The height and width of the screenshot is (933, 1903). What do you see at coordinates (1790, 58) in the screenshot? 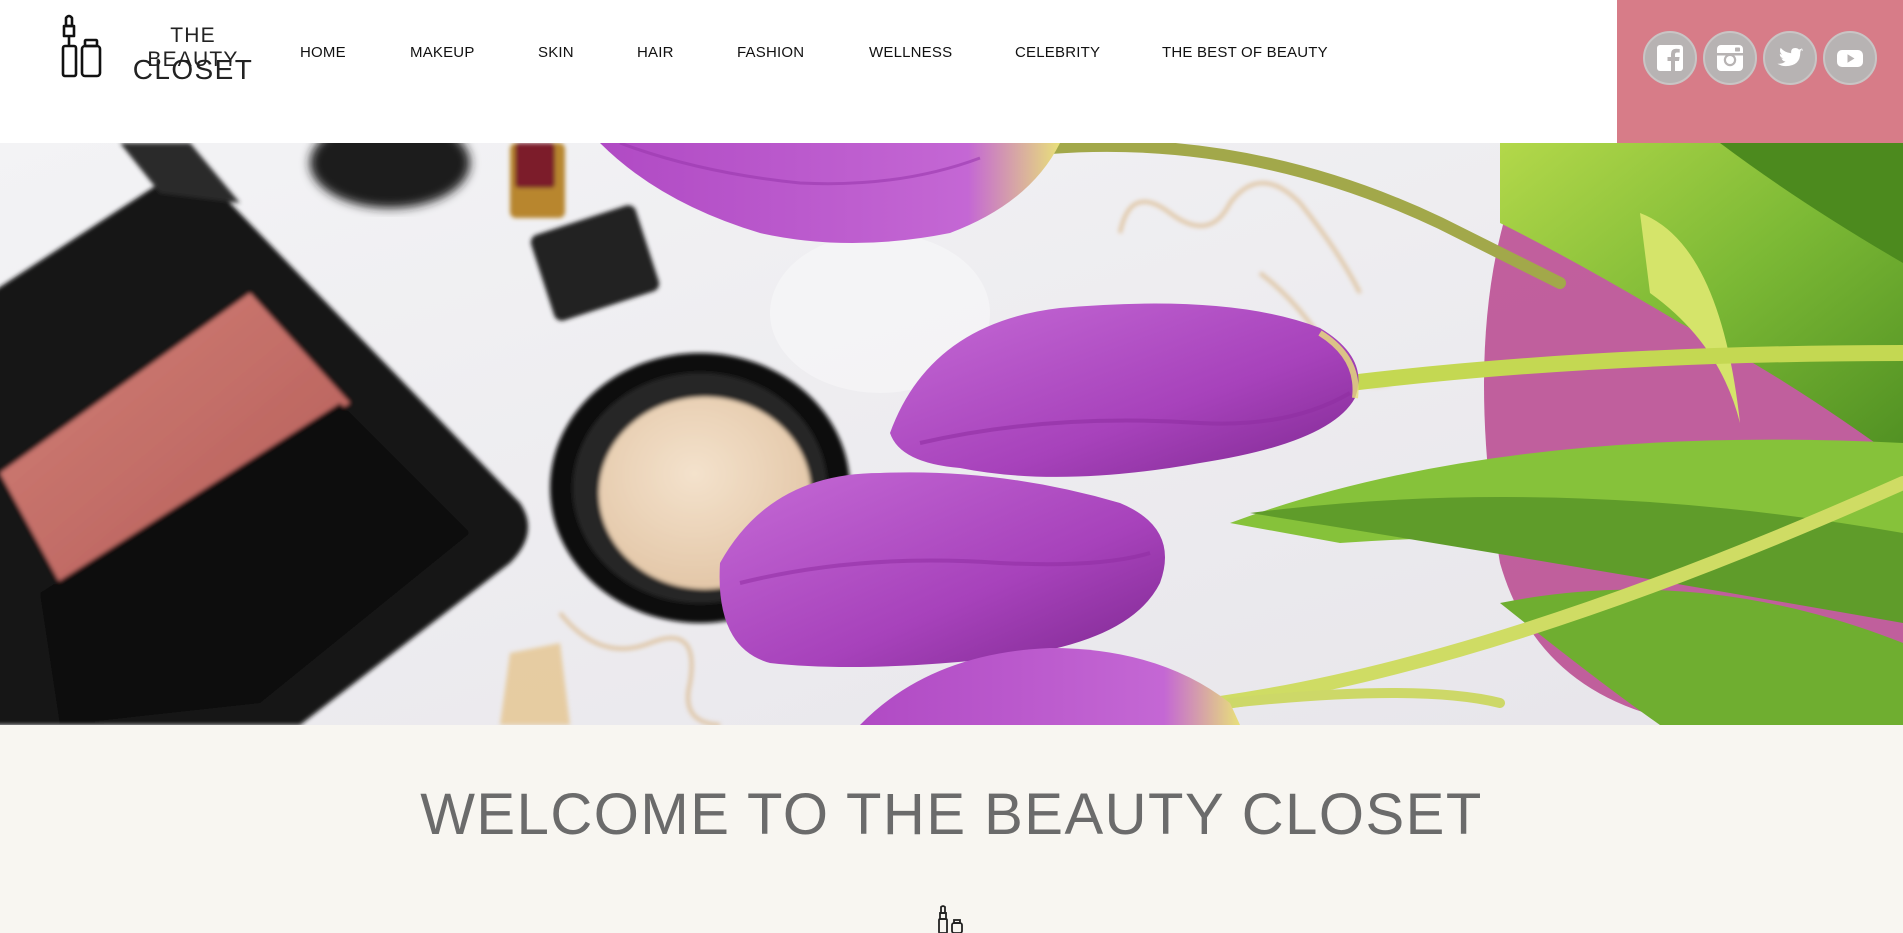
I see `twitter-icon` at bounding box center [1790, 58].